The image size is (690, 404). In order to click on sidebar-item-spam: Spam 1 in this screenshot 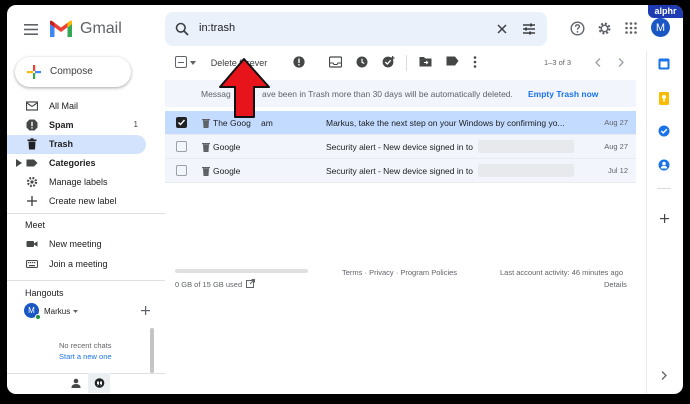, I will do `click(76, 125)`.